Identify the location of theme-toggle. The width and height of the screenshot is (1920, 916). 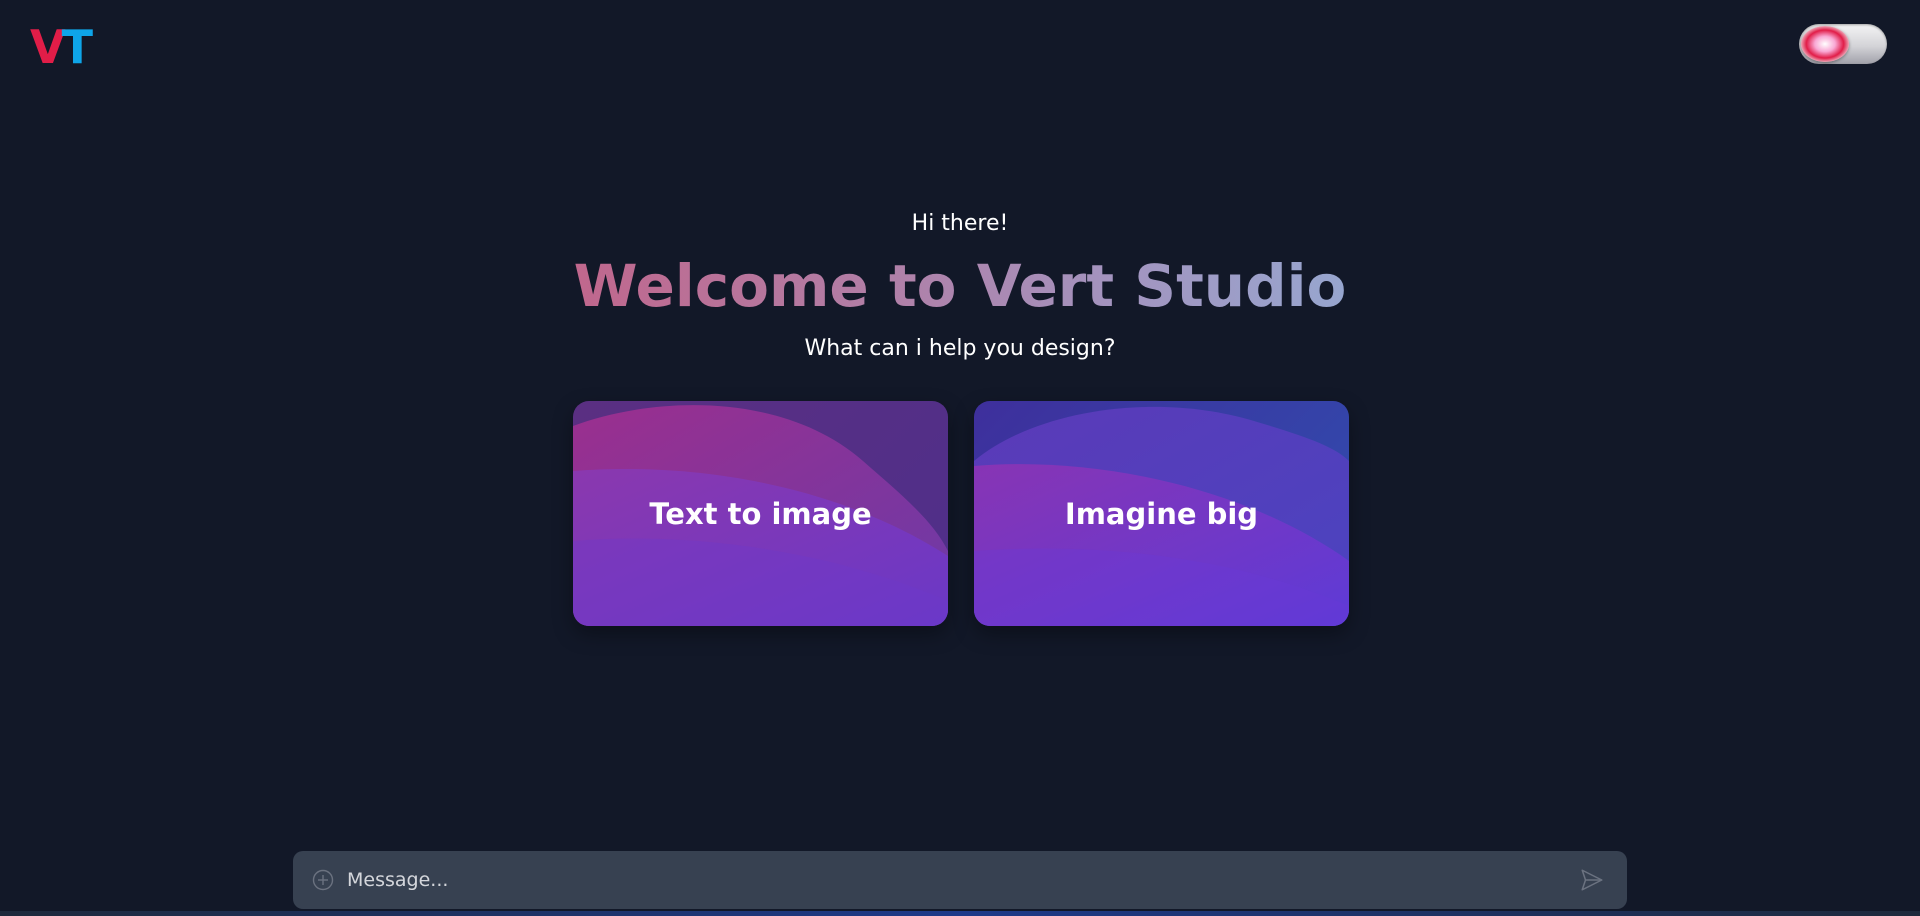
(1843, 44).